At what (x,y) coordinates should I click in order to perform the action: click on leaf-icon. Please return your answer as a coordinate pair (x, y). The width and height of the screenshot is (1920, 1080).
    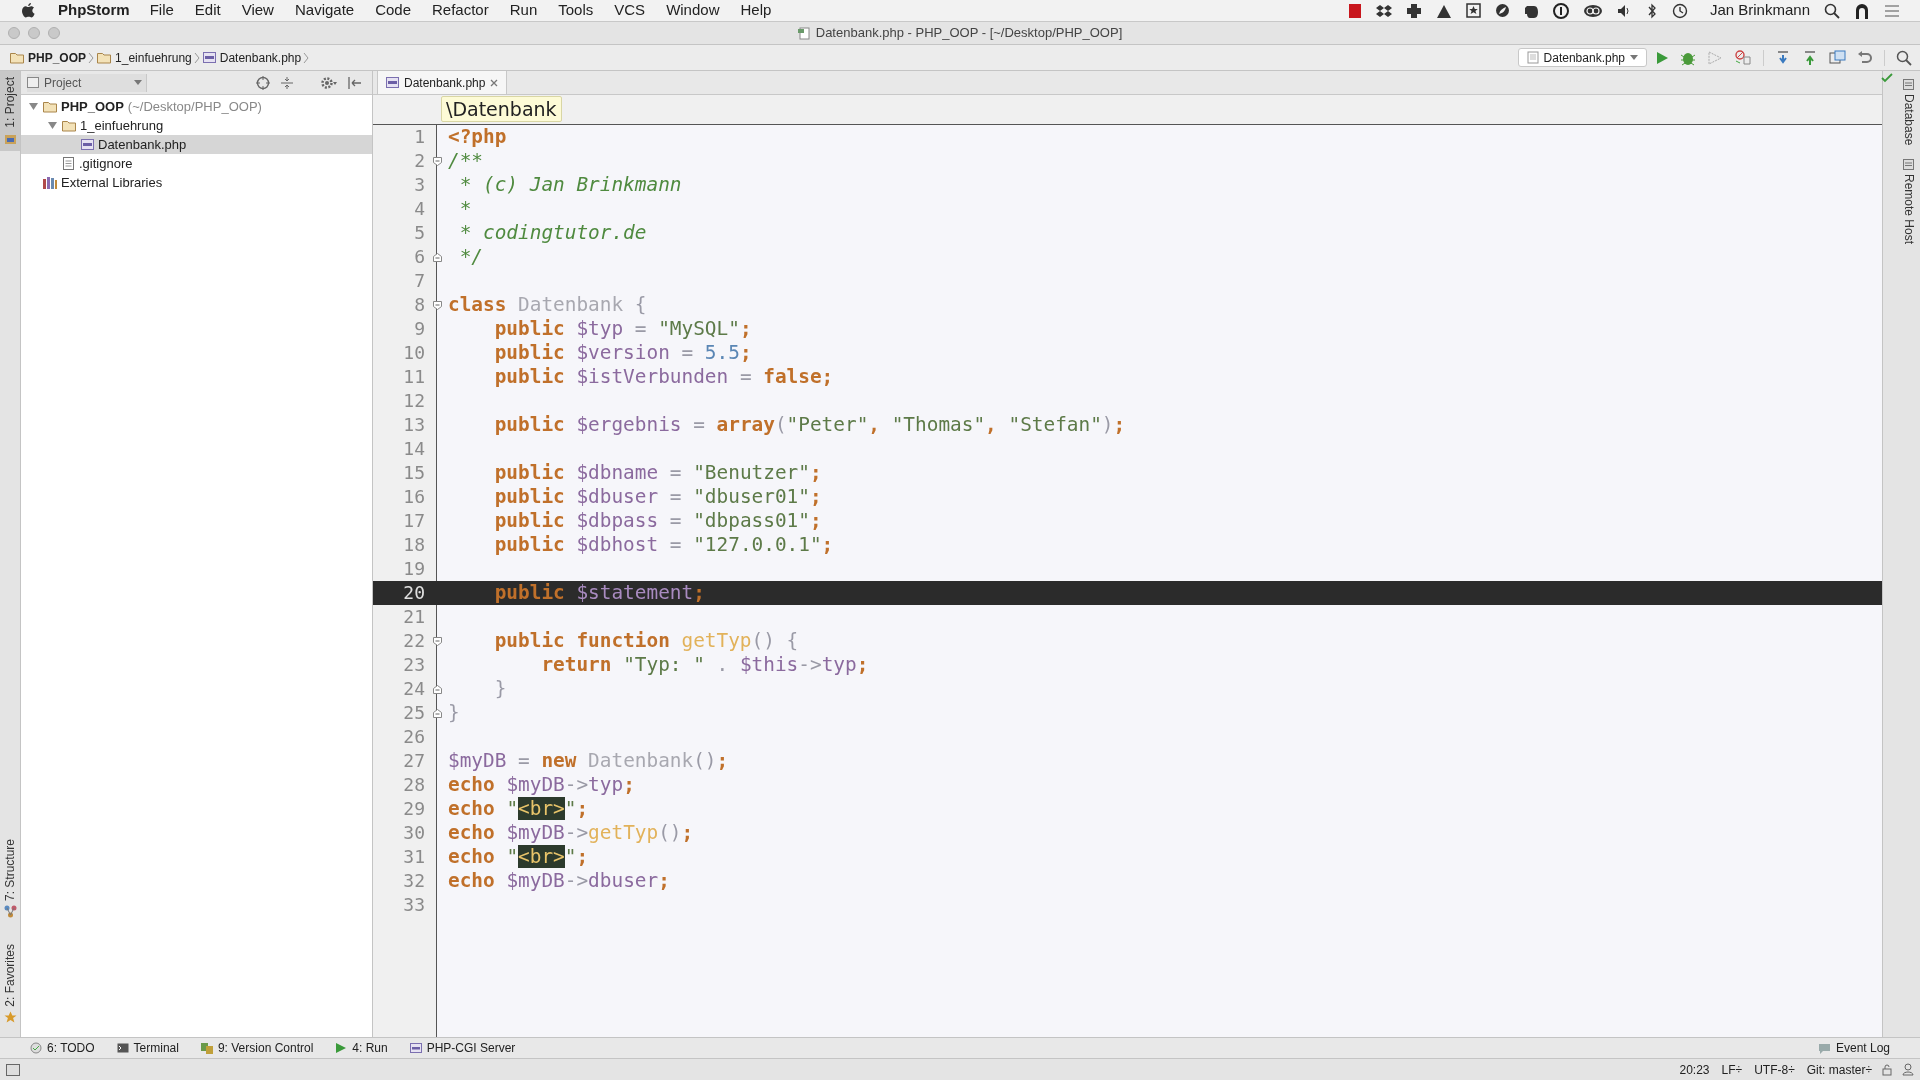
    Looking at the image, I should click on (1502, 10).